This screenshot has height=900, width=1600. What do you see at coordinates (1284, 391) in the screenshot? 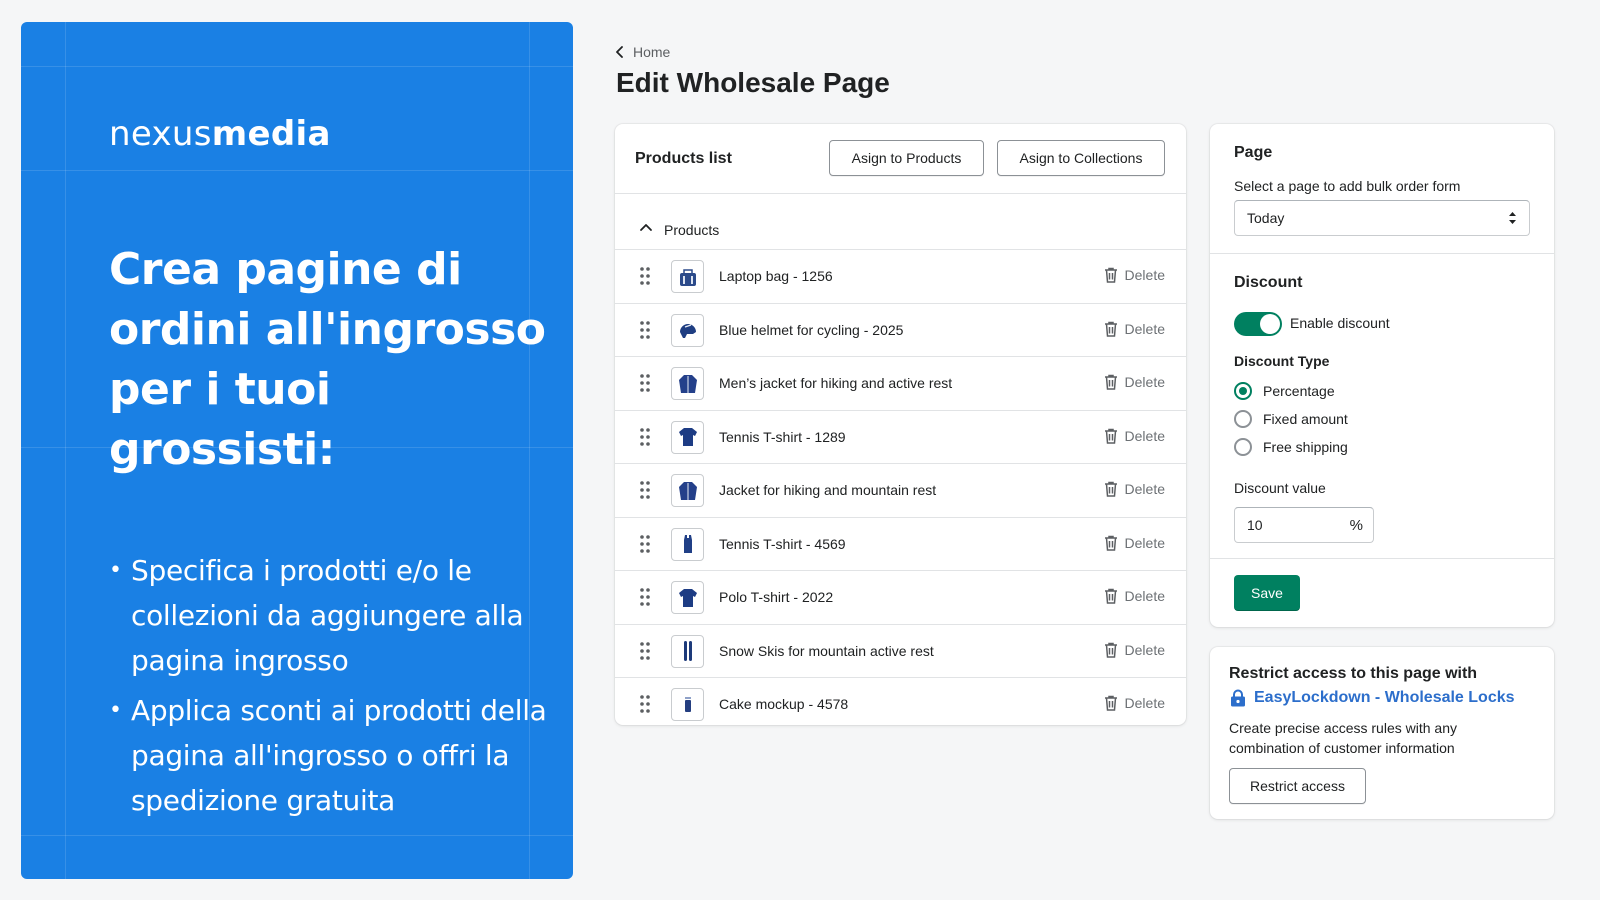
I see `radio-percentage: Percentage` at bounding box center [1284, 391].